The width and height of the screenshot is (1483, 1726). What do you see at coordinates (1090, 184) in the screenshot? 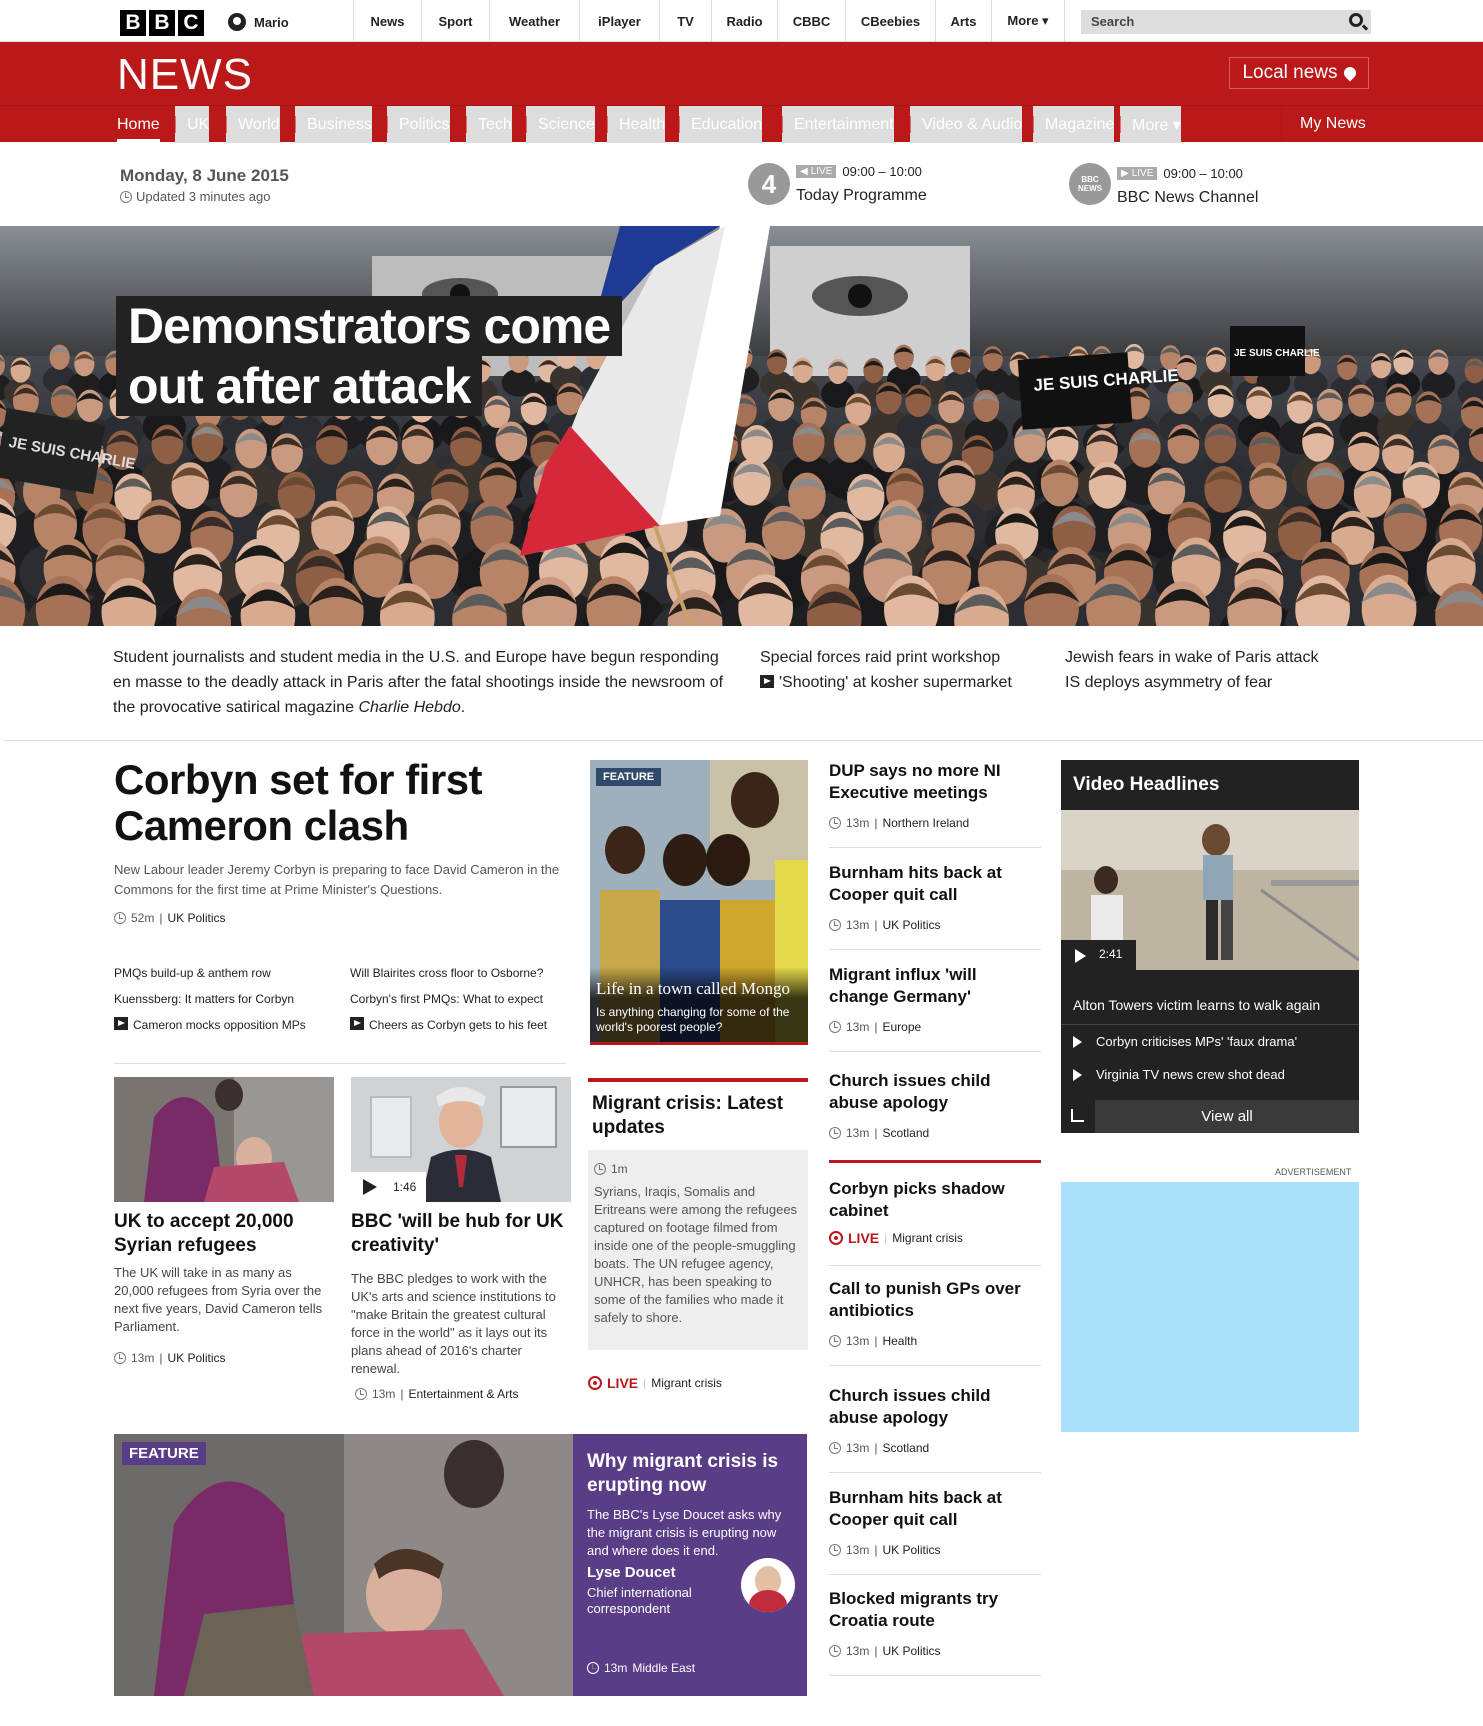
I see `bbc-news-channel-logo: BBC NEWS` at bounding box center [1090, 184].